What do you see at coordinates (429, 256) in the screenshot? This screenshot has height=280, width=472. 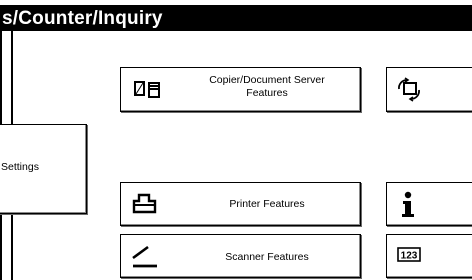 I see `counter-123-button: 123` at bounding box center [429, 256].